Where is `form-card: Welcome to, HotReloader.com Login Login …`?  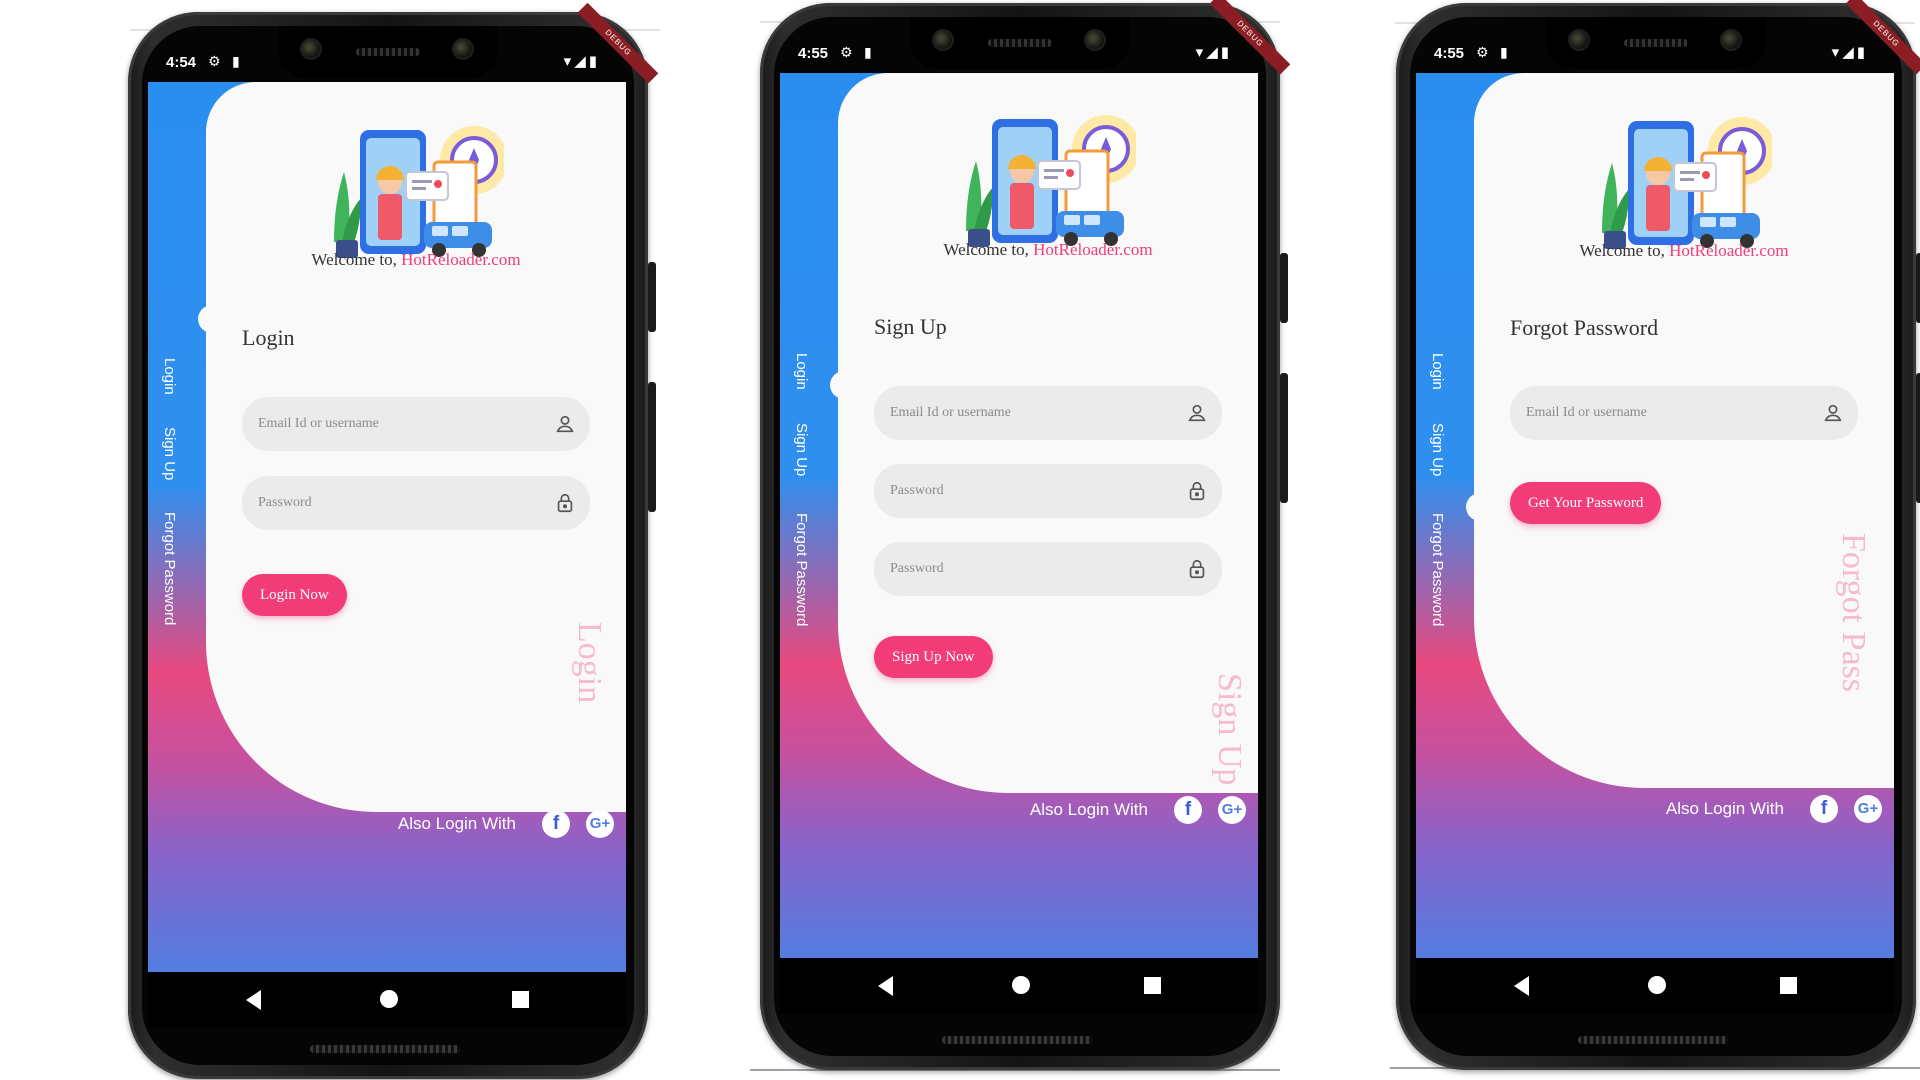 form-card: Welcome to, HotReloader.com Login Login … is located at coordinates (416, 447).